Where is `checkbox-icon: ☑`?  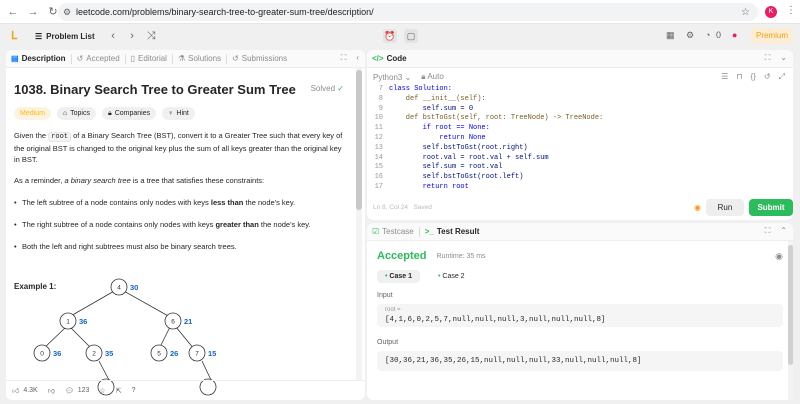
checkbox-icon: ☑ is located at coordinates (376, 231).